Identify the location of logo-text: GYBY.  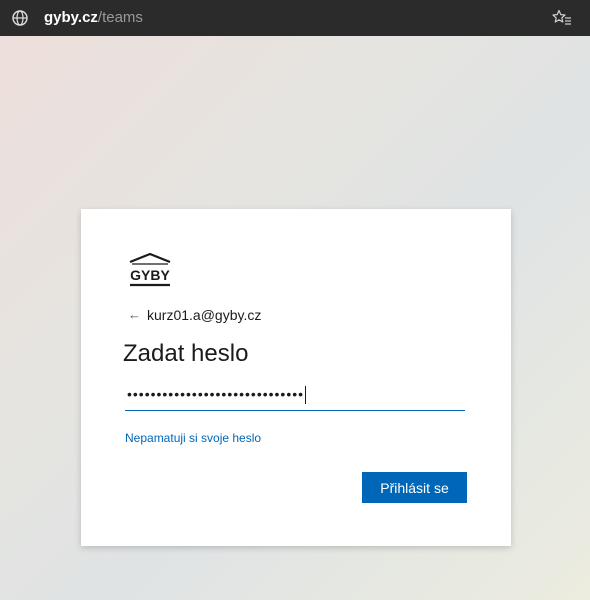
(150, 275).